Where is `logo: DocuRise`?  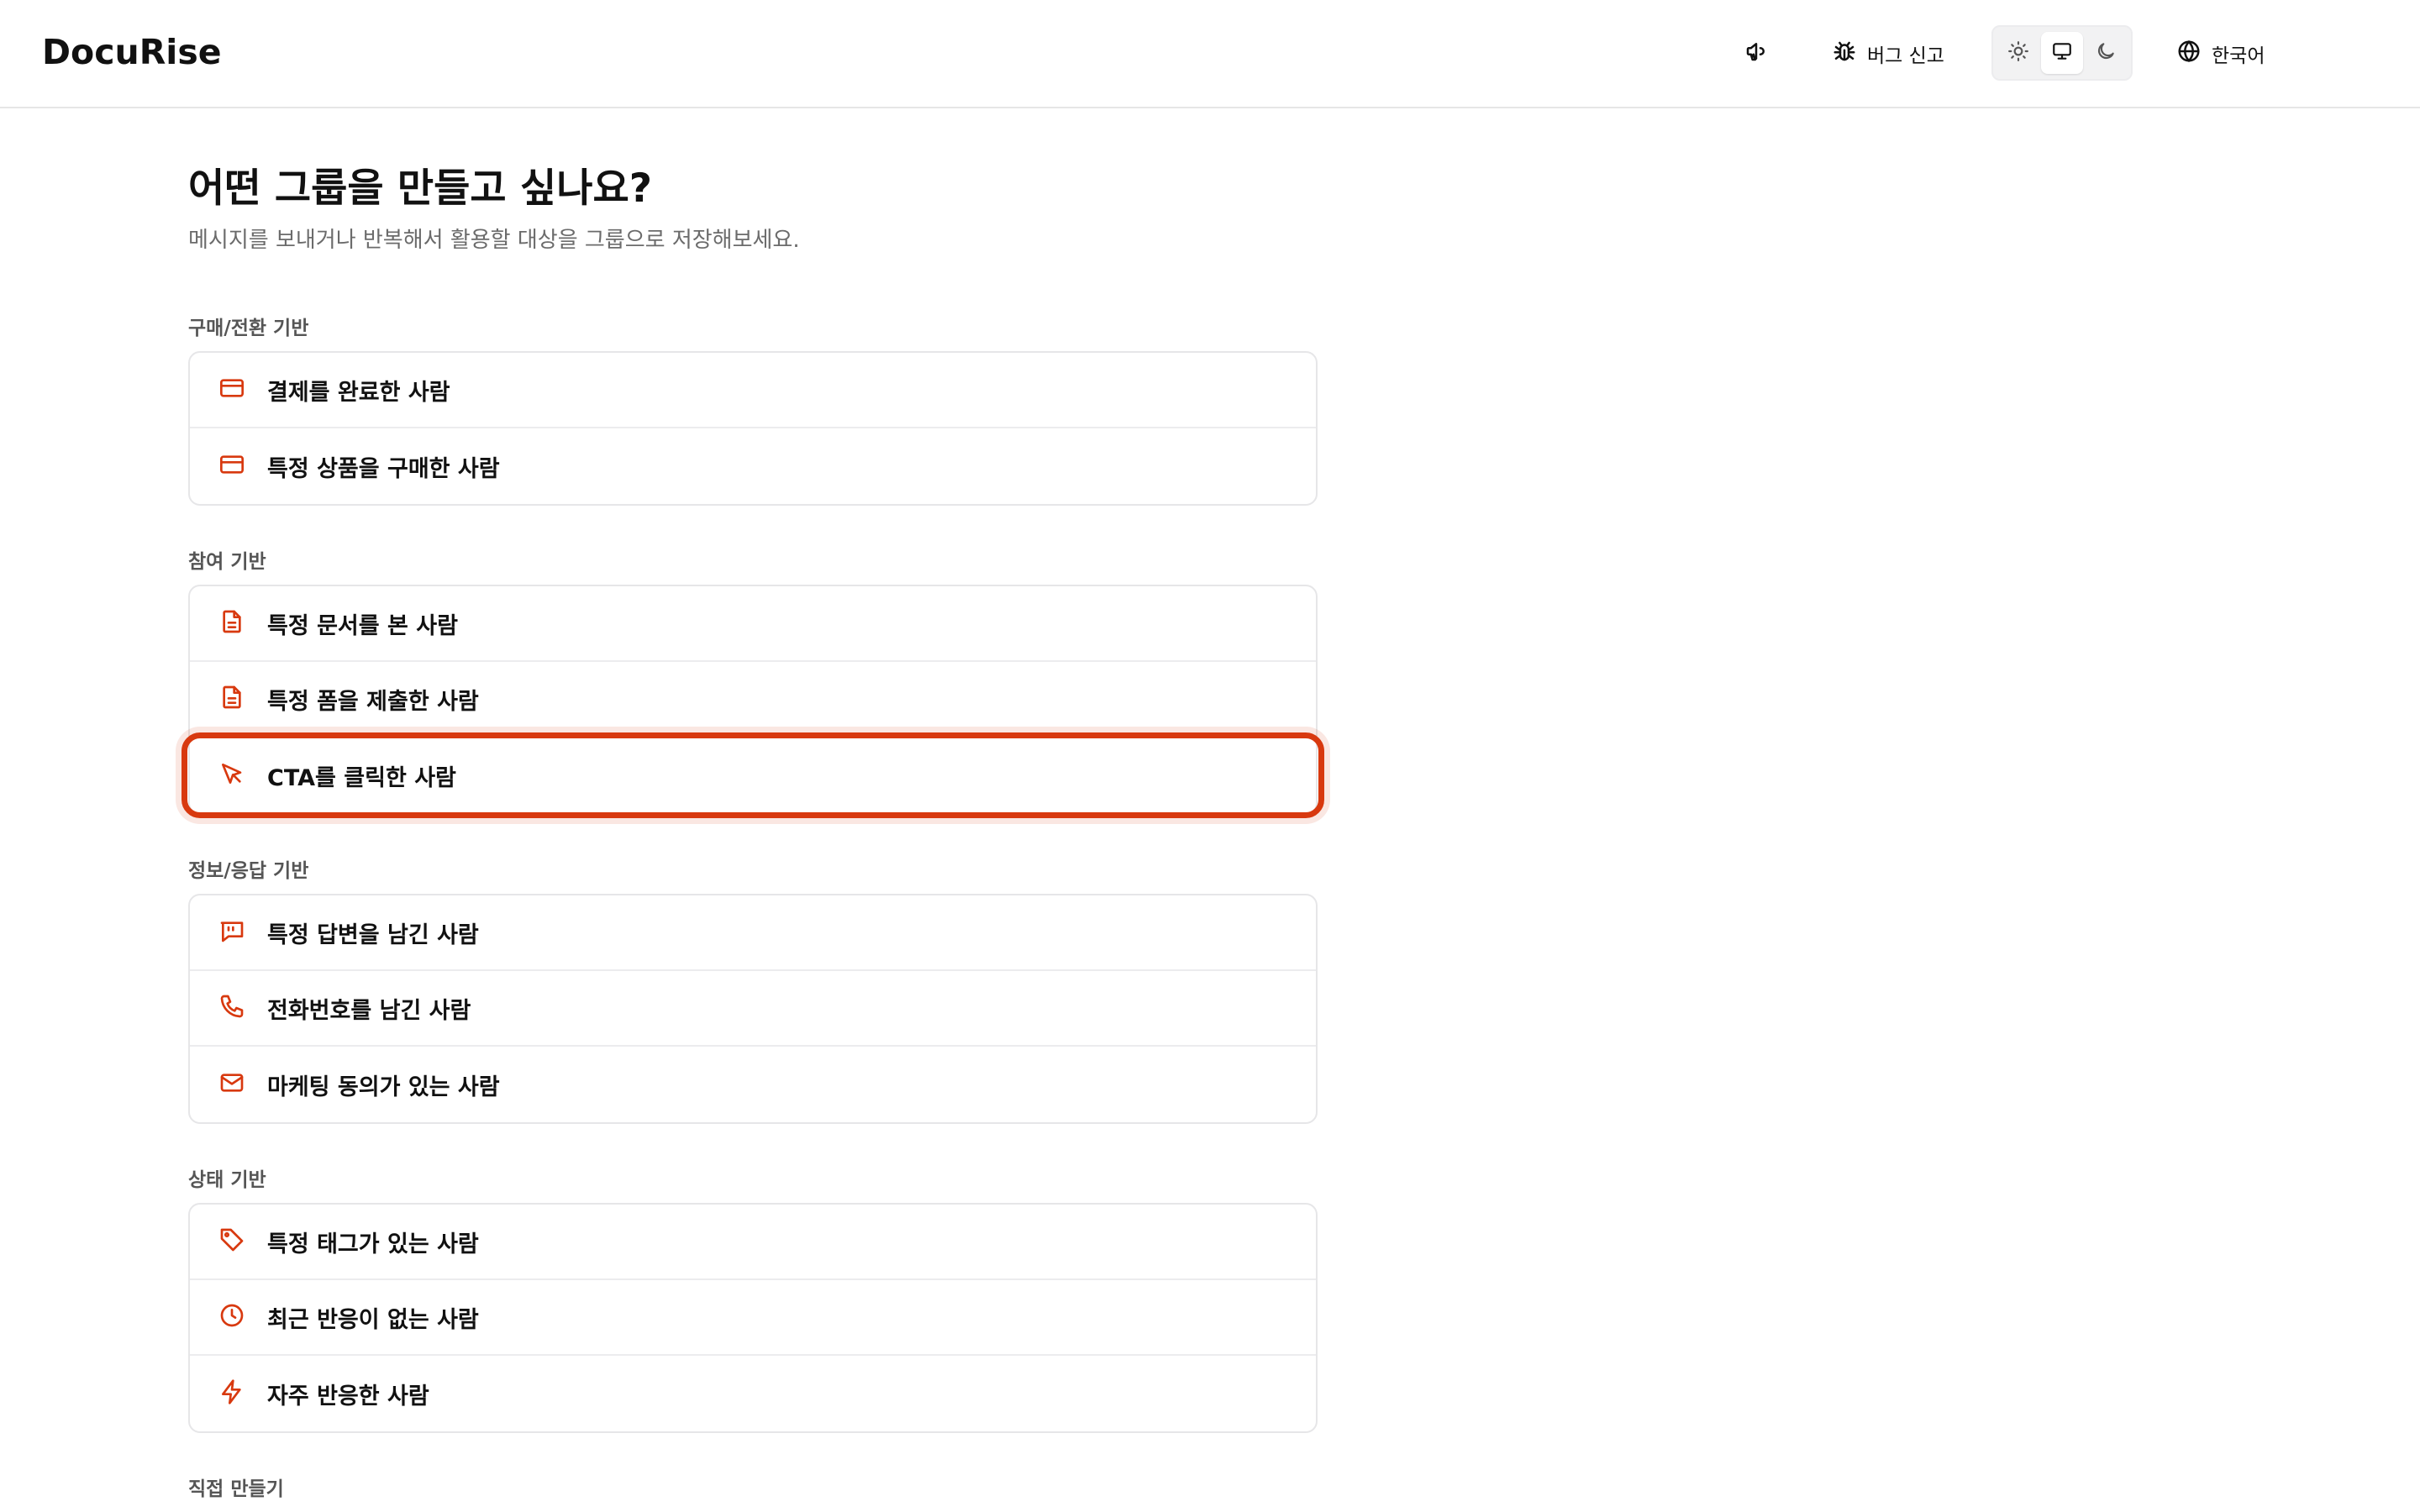 logo: DocuRise is located at coordinates (132, 52).